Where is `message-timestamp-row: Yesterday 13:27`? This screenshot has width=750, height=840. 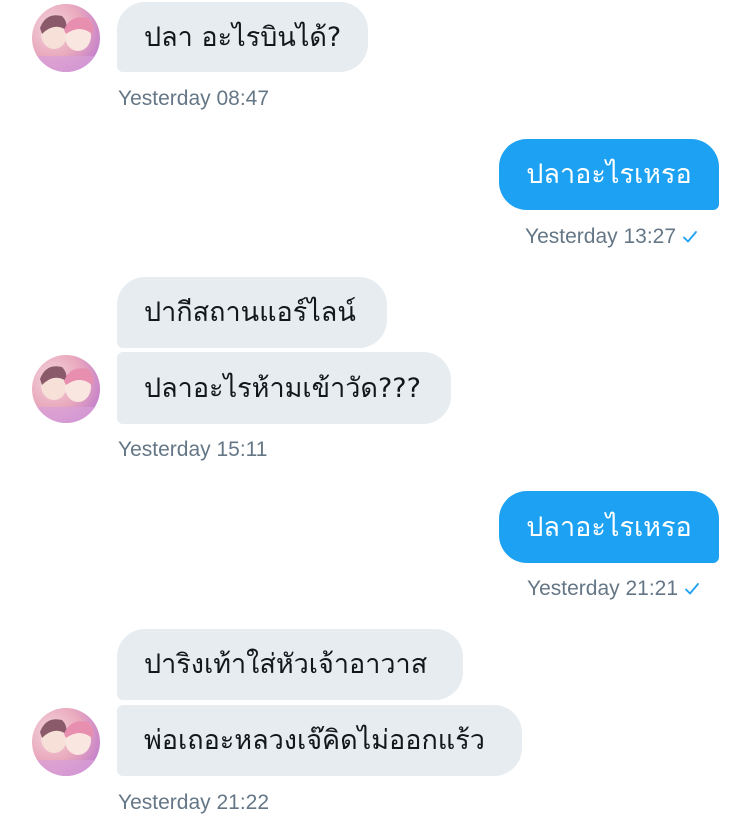 message-timestamp-row: Yesterday 13:27 is located at coordinates (611, 237).